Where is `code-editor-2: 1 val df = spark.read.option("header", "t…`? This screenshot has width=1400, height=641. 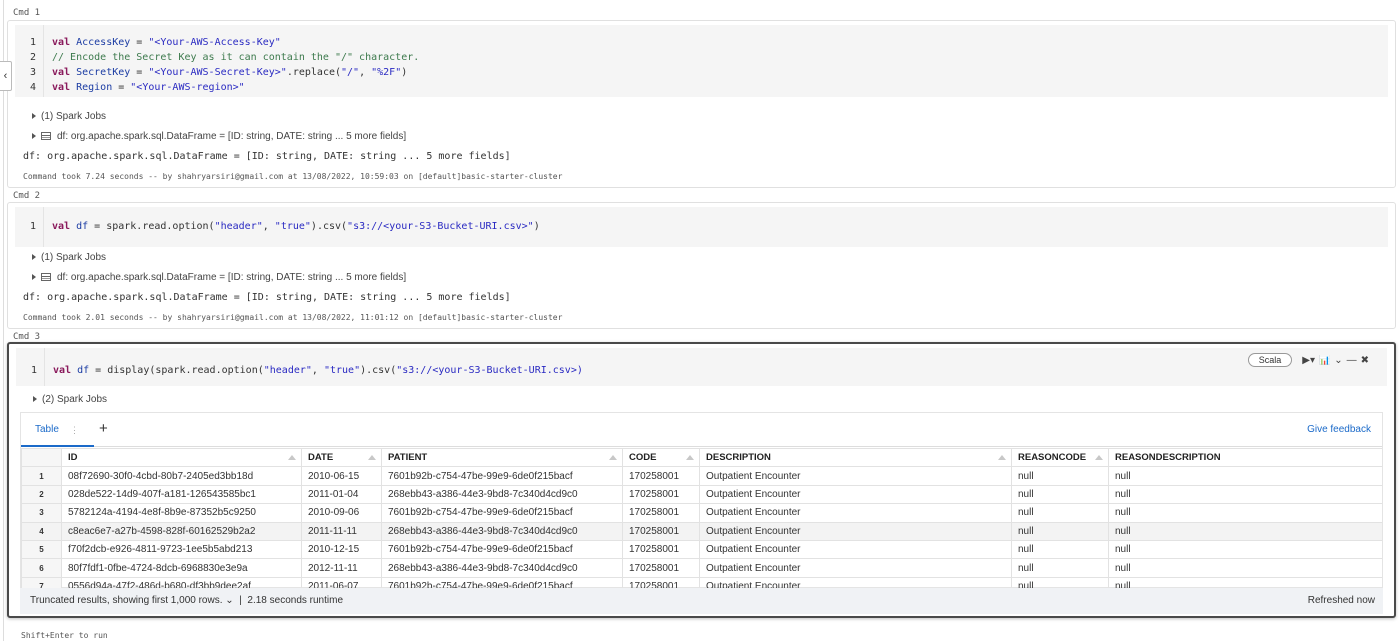
code-editor-2: 1 val df = spark.read.option("header", "t… is located at coordinates (701, 227).